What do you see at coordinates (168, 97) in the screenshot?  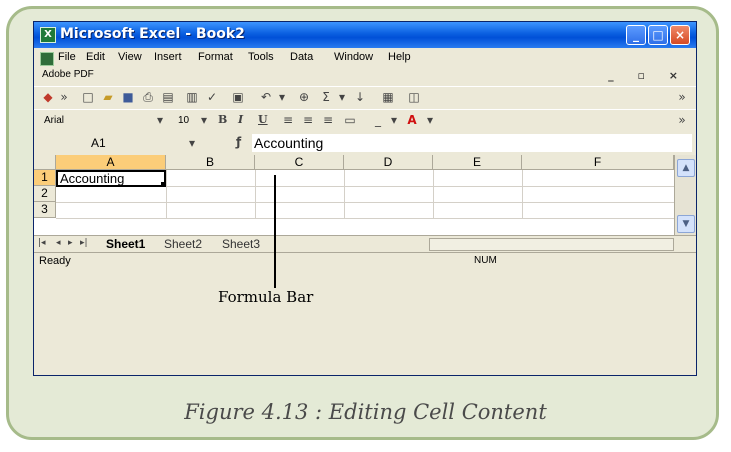 I see `print-preview-icon: ▤` at bounding box center [168, 97].